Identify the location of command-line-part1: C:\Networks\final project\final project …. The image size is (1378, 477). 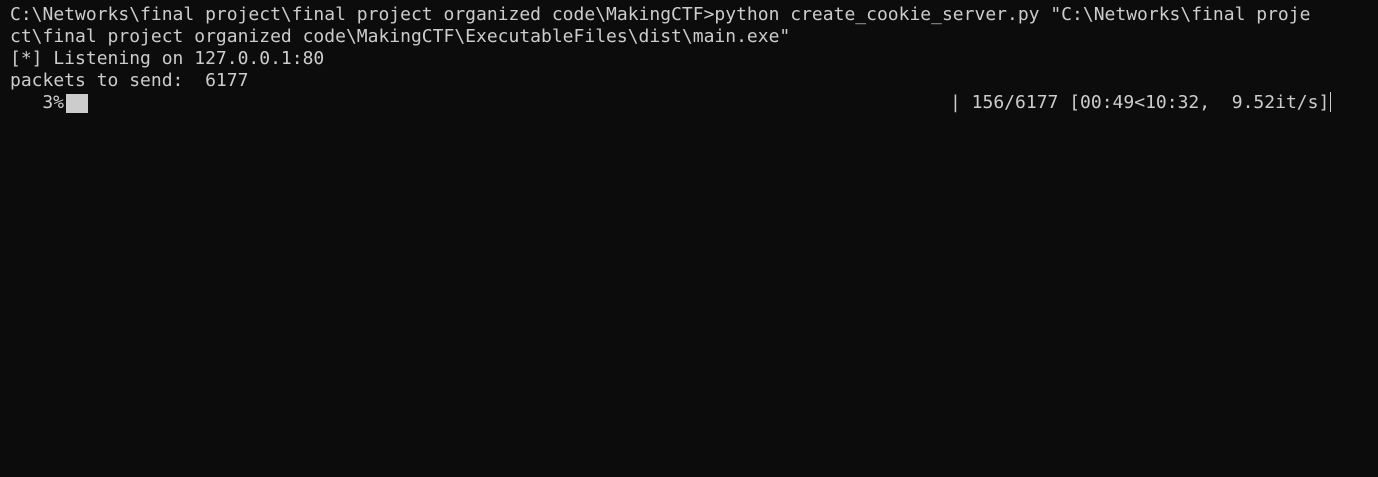
(660, 14).